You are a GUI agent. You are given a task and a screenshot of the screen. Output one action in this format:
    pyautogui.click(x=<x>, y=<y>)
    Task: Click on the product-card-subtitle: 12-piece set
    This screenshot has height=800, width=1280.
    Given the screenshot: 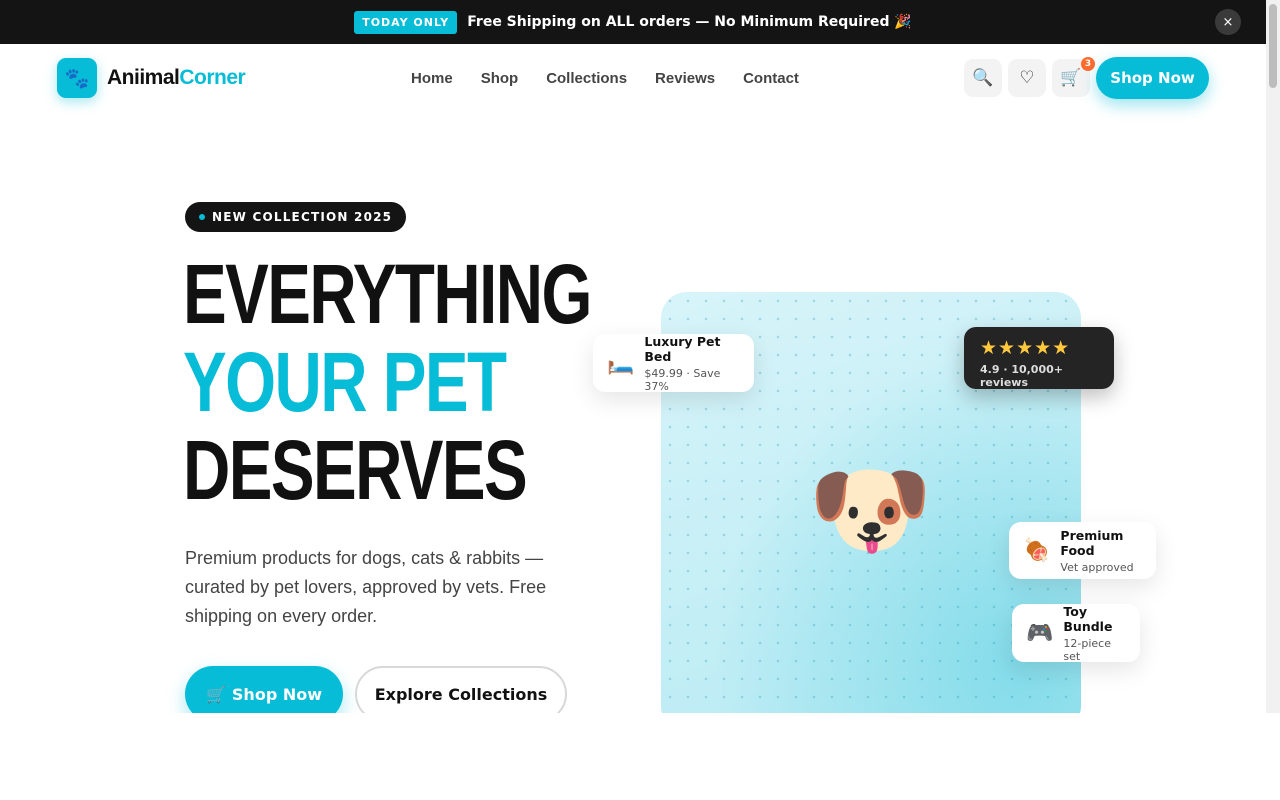 What is the action you would take?
    pyautogui.click(x=1087, y=649)
    